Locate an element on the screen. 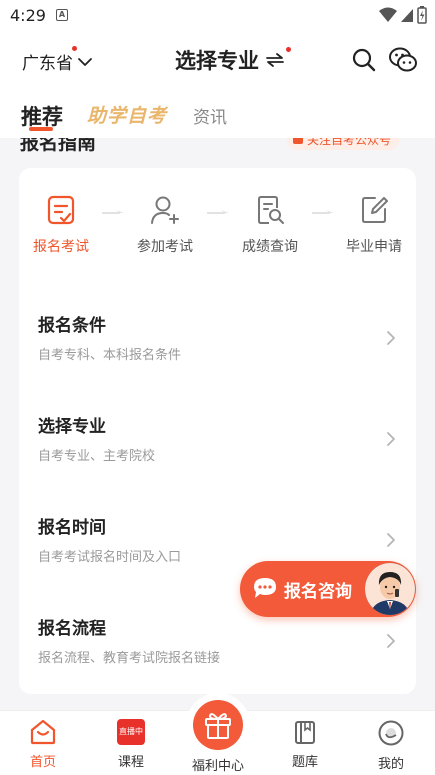 This screenshot has width=435, height=775. province-selector: 广东省 is located at coordinates (57, 60).